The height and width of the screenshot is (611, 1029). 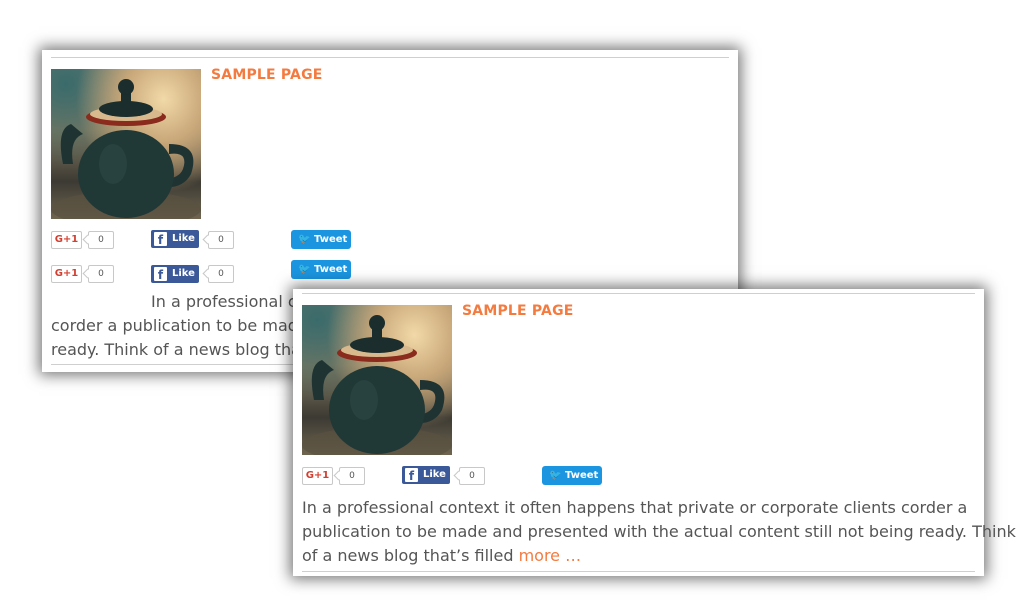 I want to click on excerpt-text: of a news blog that’s filled, so click(x=410, y=555).